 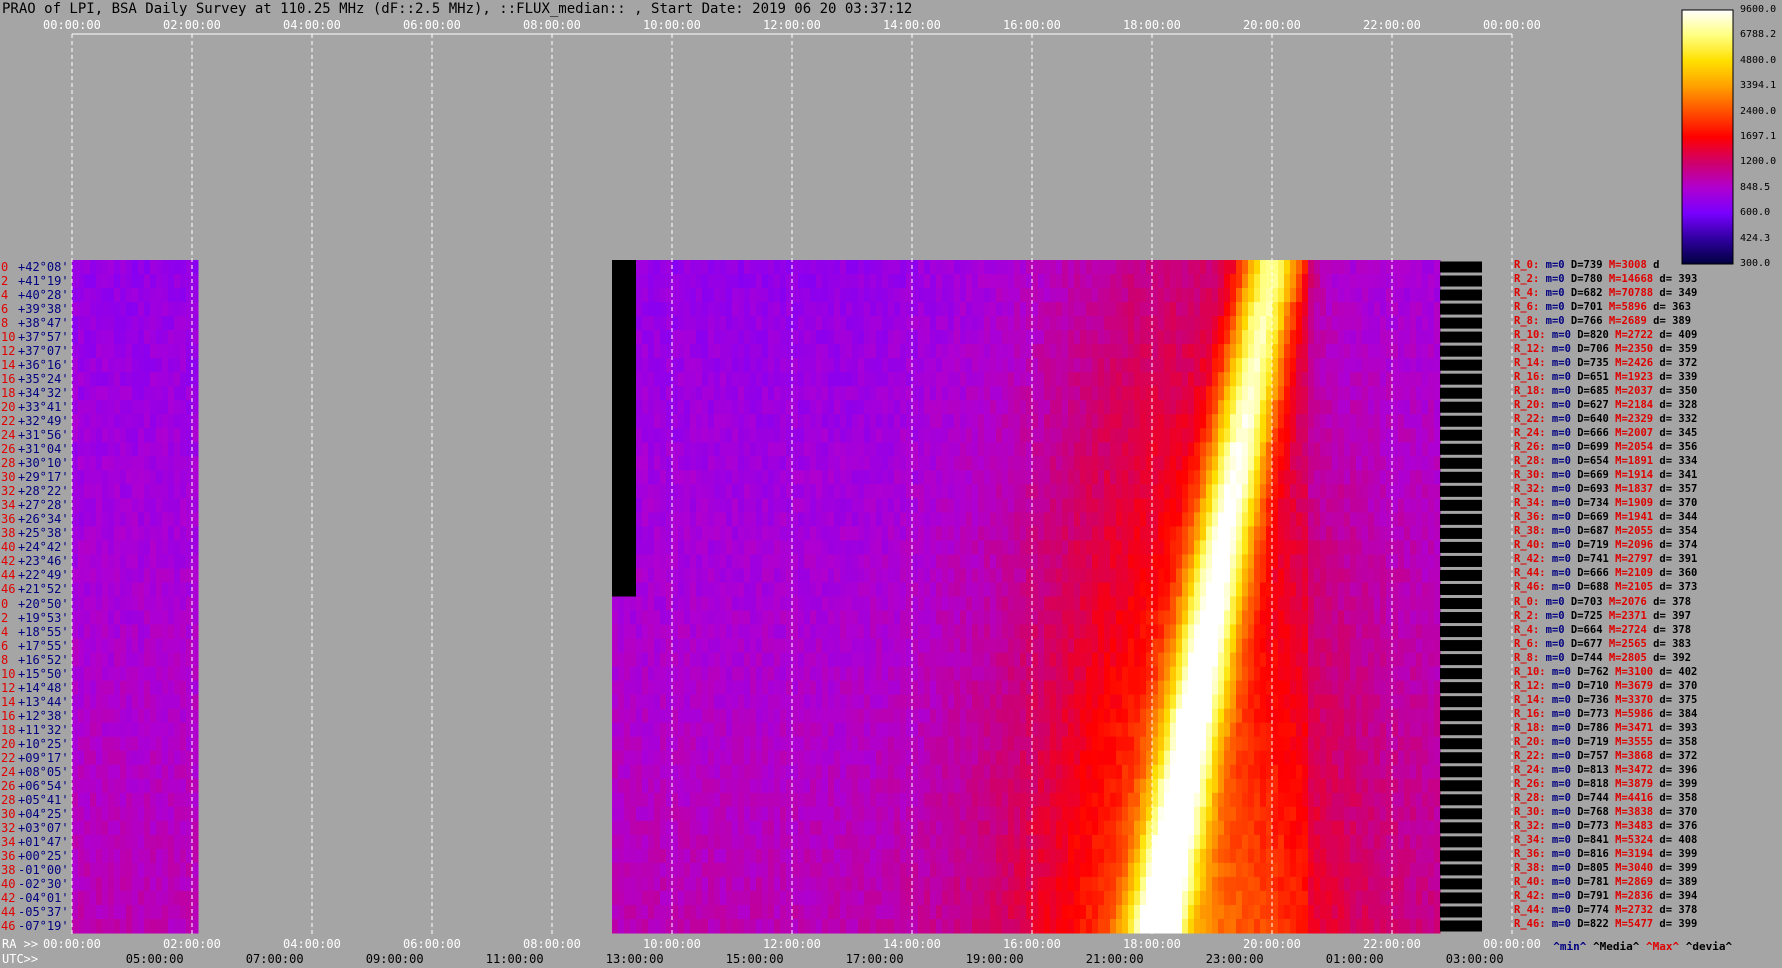 I want to click on mask-cell, so click(x=1461, y=323).